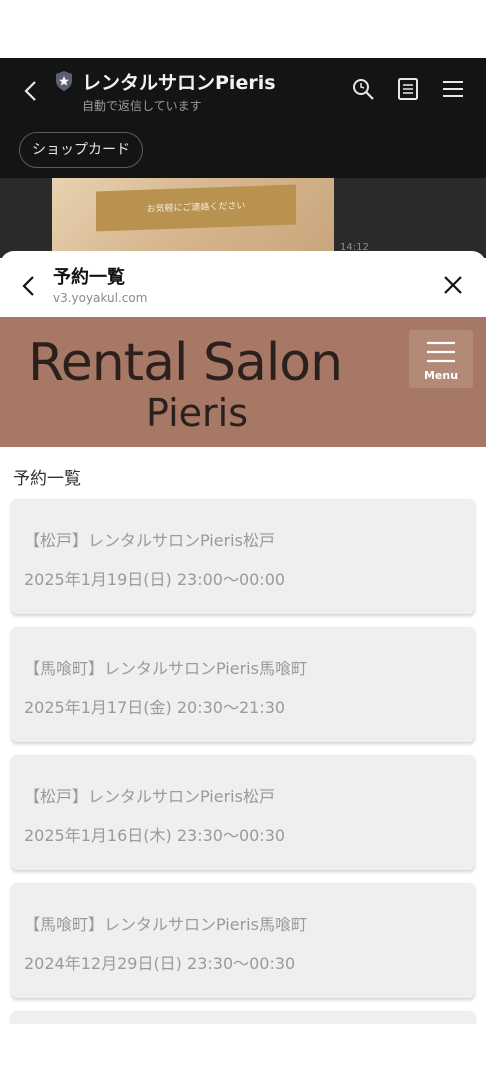  I want to click on reservation-datetime: 2025年1月19日(日) 23:00〜00:00, so click(155, 579).